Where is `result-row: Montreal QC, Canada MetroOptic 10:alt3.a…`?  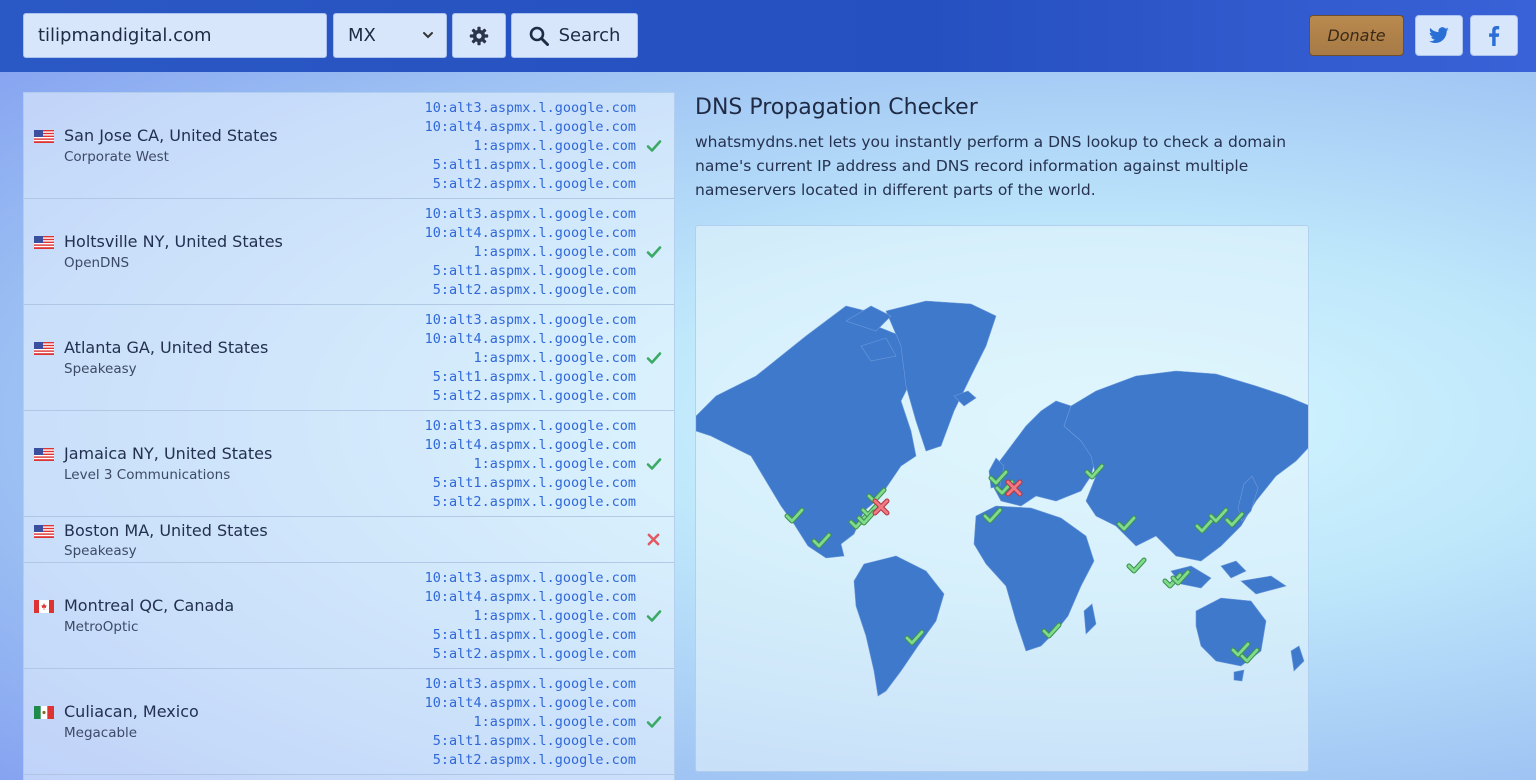 result-row: Montreal QC, Canada MetroOptic 10:alt3.a… is located at coordinates (349, 616).